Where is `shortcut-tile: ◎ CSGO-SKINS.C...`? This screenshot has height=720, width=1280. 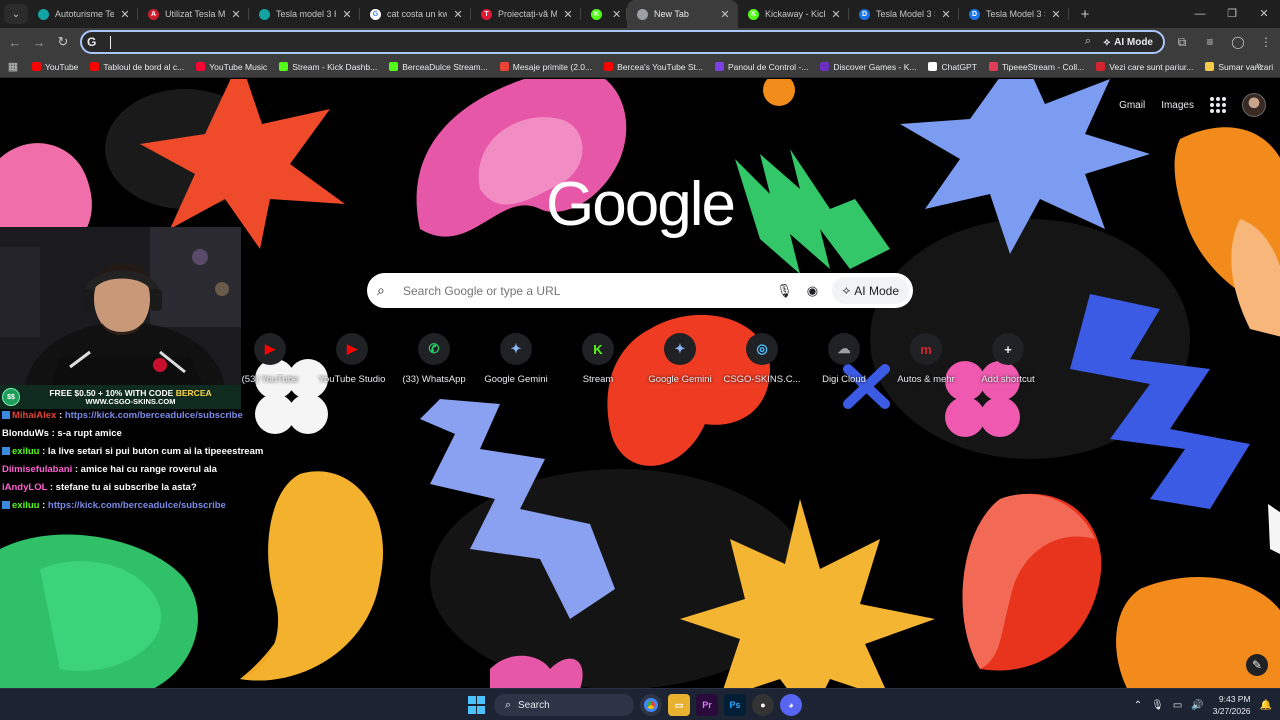
shortcut-tile: ◎ CSGO-SKINS.C... is located at coordinates (762, 359).